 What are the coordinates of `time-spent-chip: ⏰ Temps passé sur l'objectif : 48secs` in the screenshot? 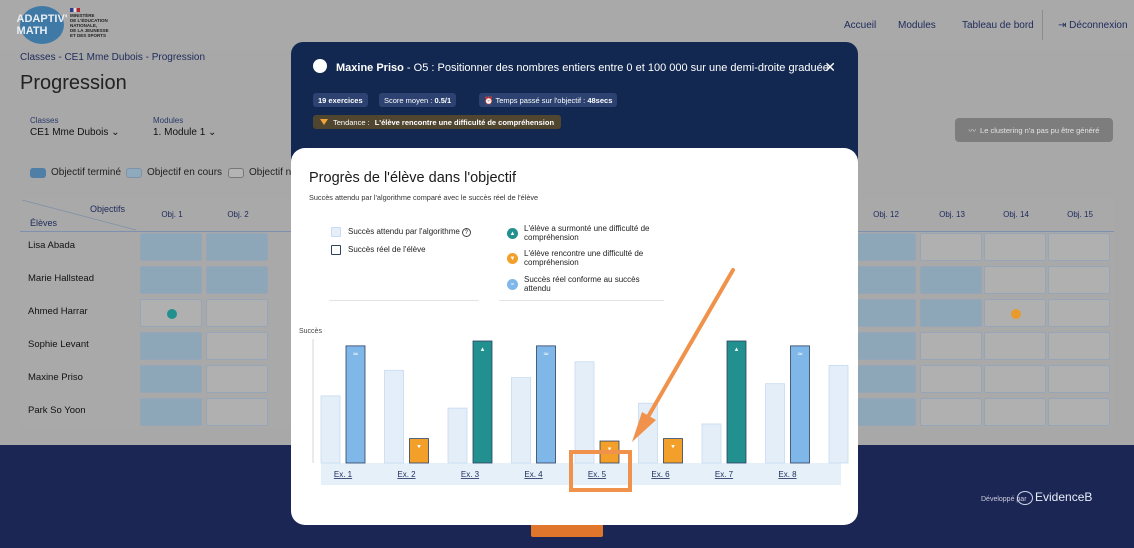 It's located at (548, 100).